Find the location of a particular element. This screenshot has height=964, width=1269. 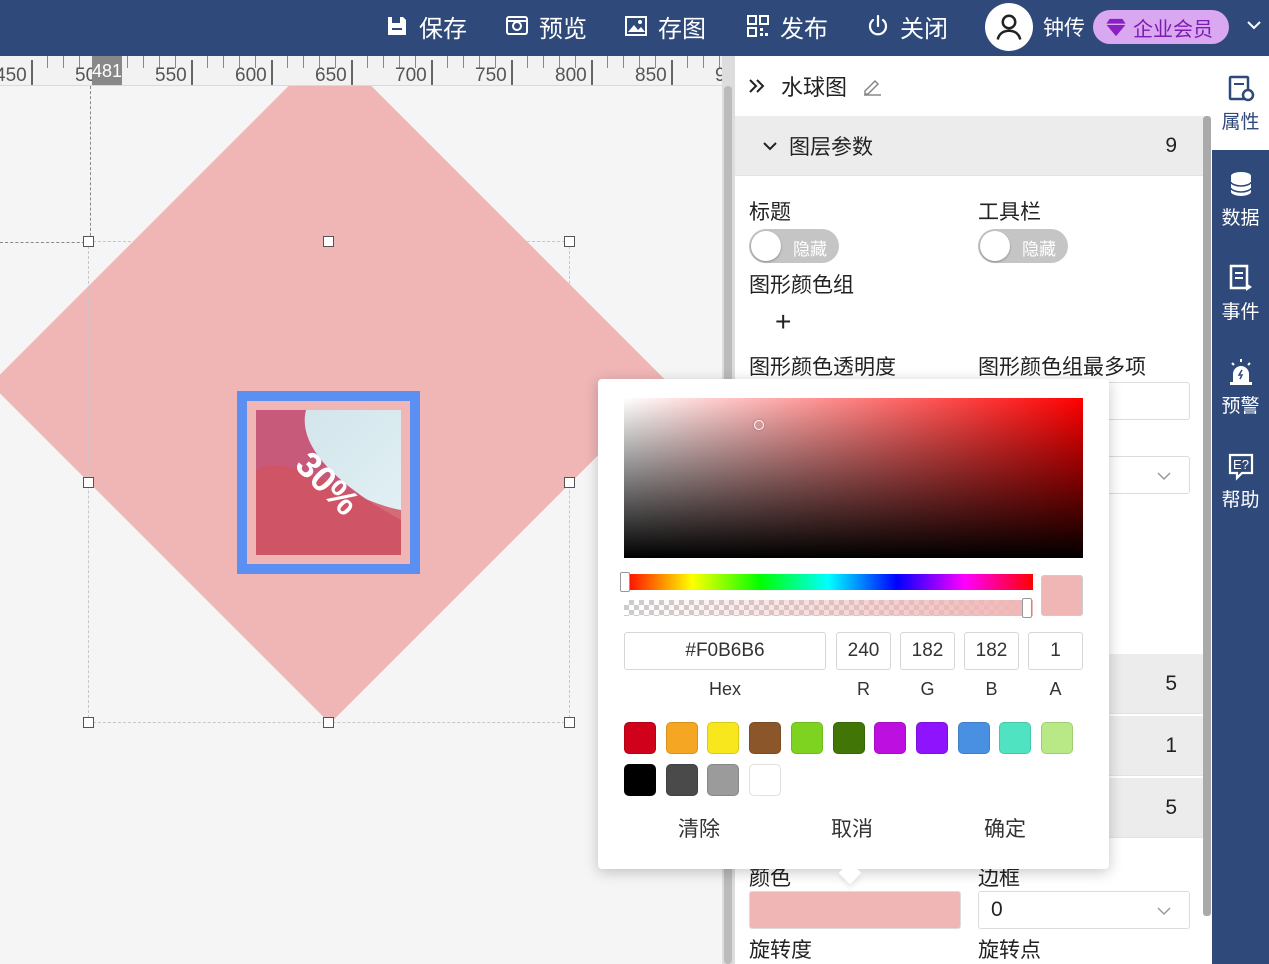

publish-button: 发布 is located at coordinates (787, 26).